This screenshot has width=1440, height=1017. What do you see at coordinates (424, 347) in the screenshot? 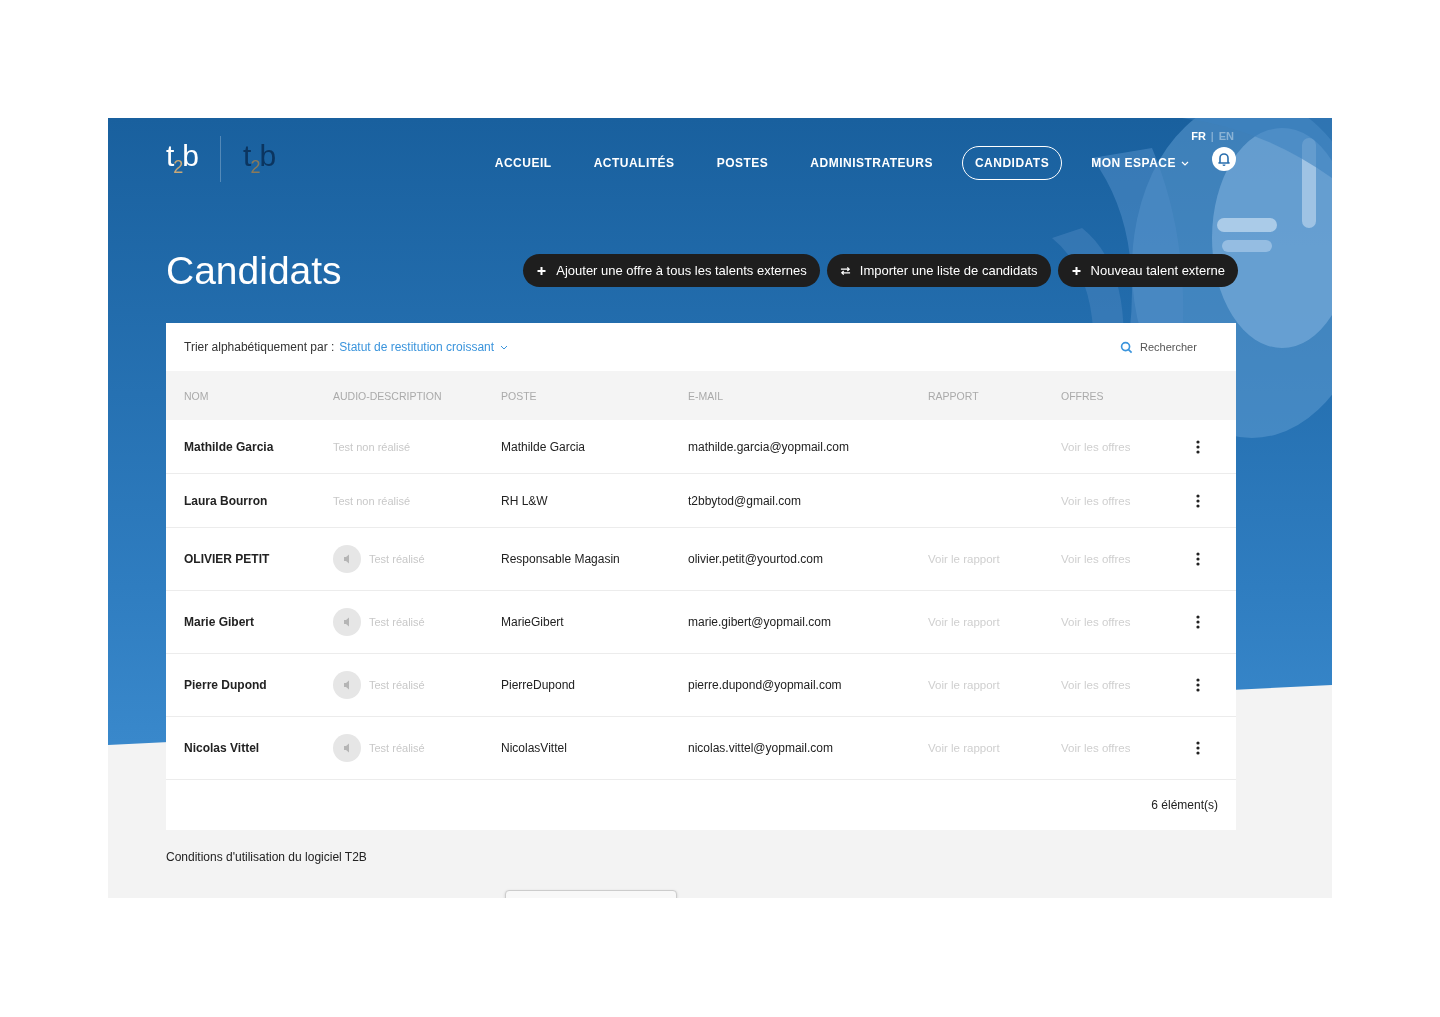
I see `sort-dropdown: Statut de restitution croissant` at bounding box center [424, 347].